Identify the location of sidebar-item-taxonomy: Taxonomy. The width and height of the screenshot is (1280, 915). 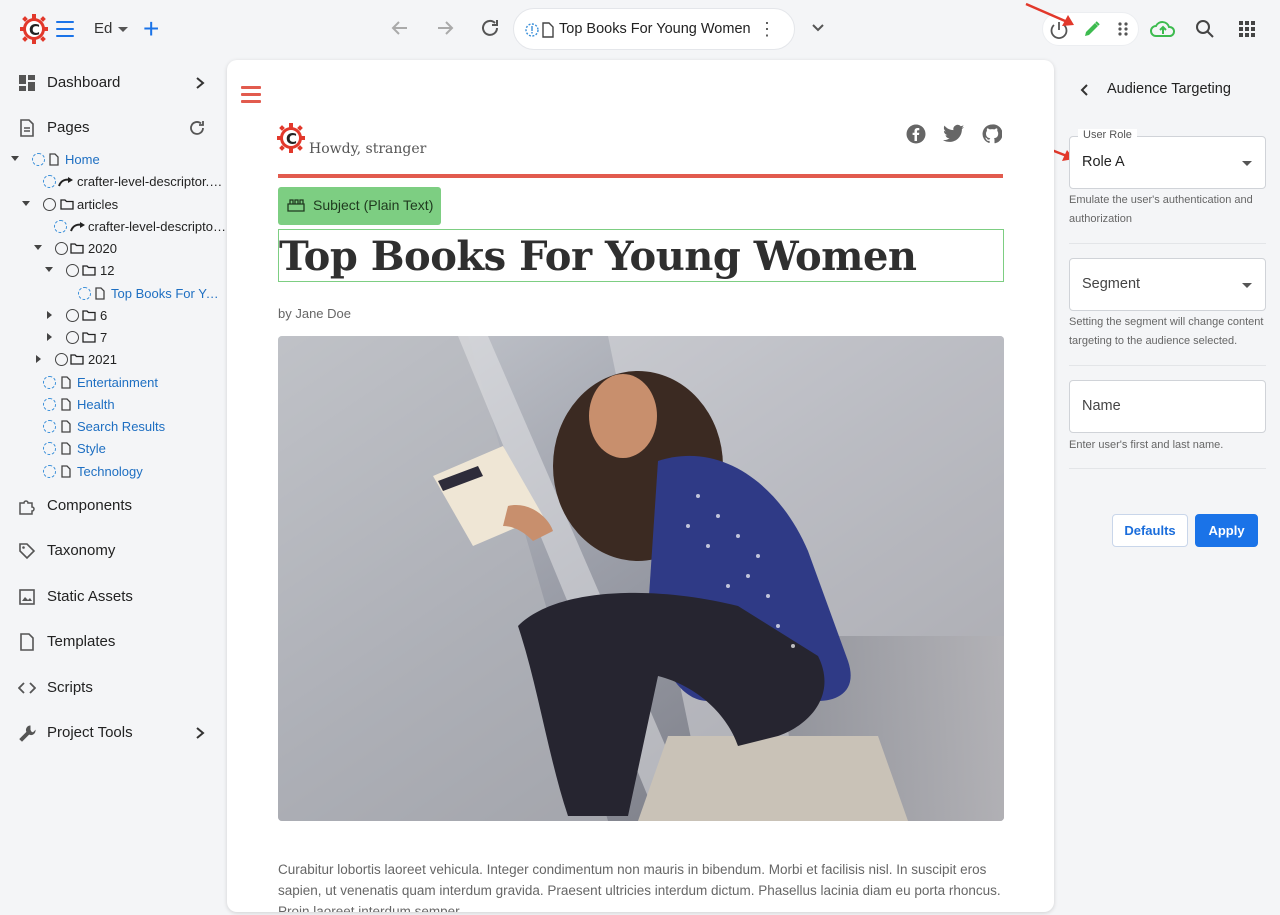
(113, 551).